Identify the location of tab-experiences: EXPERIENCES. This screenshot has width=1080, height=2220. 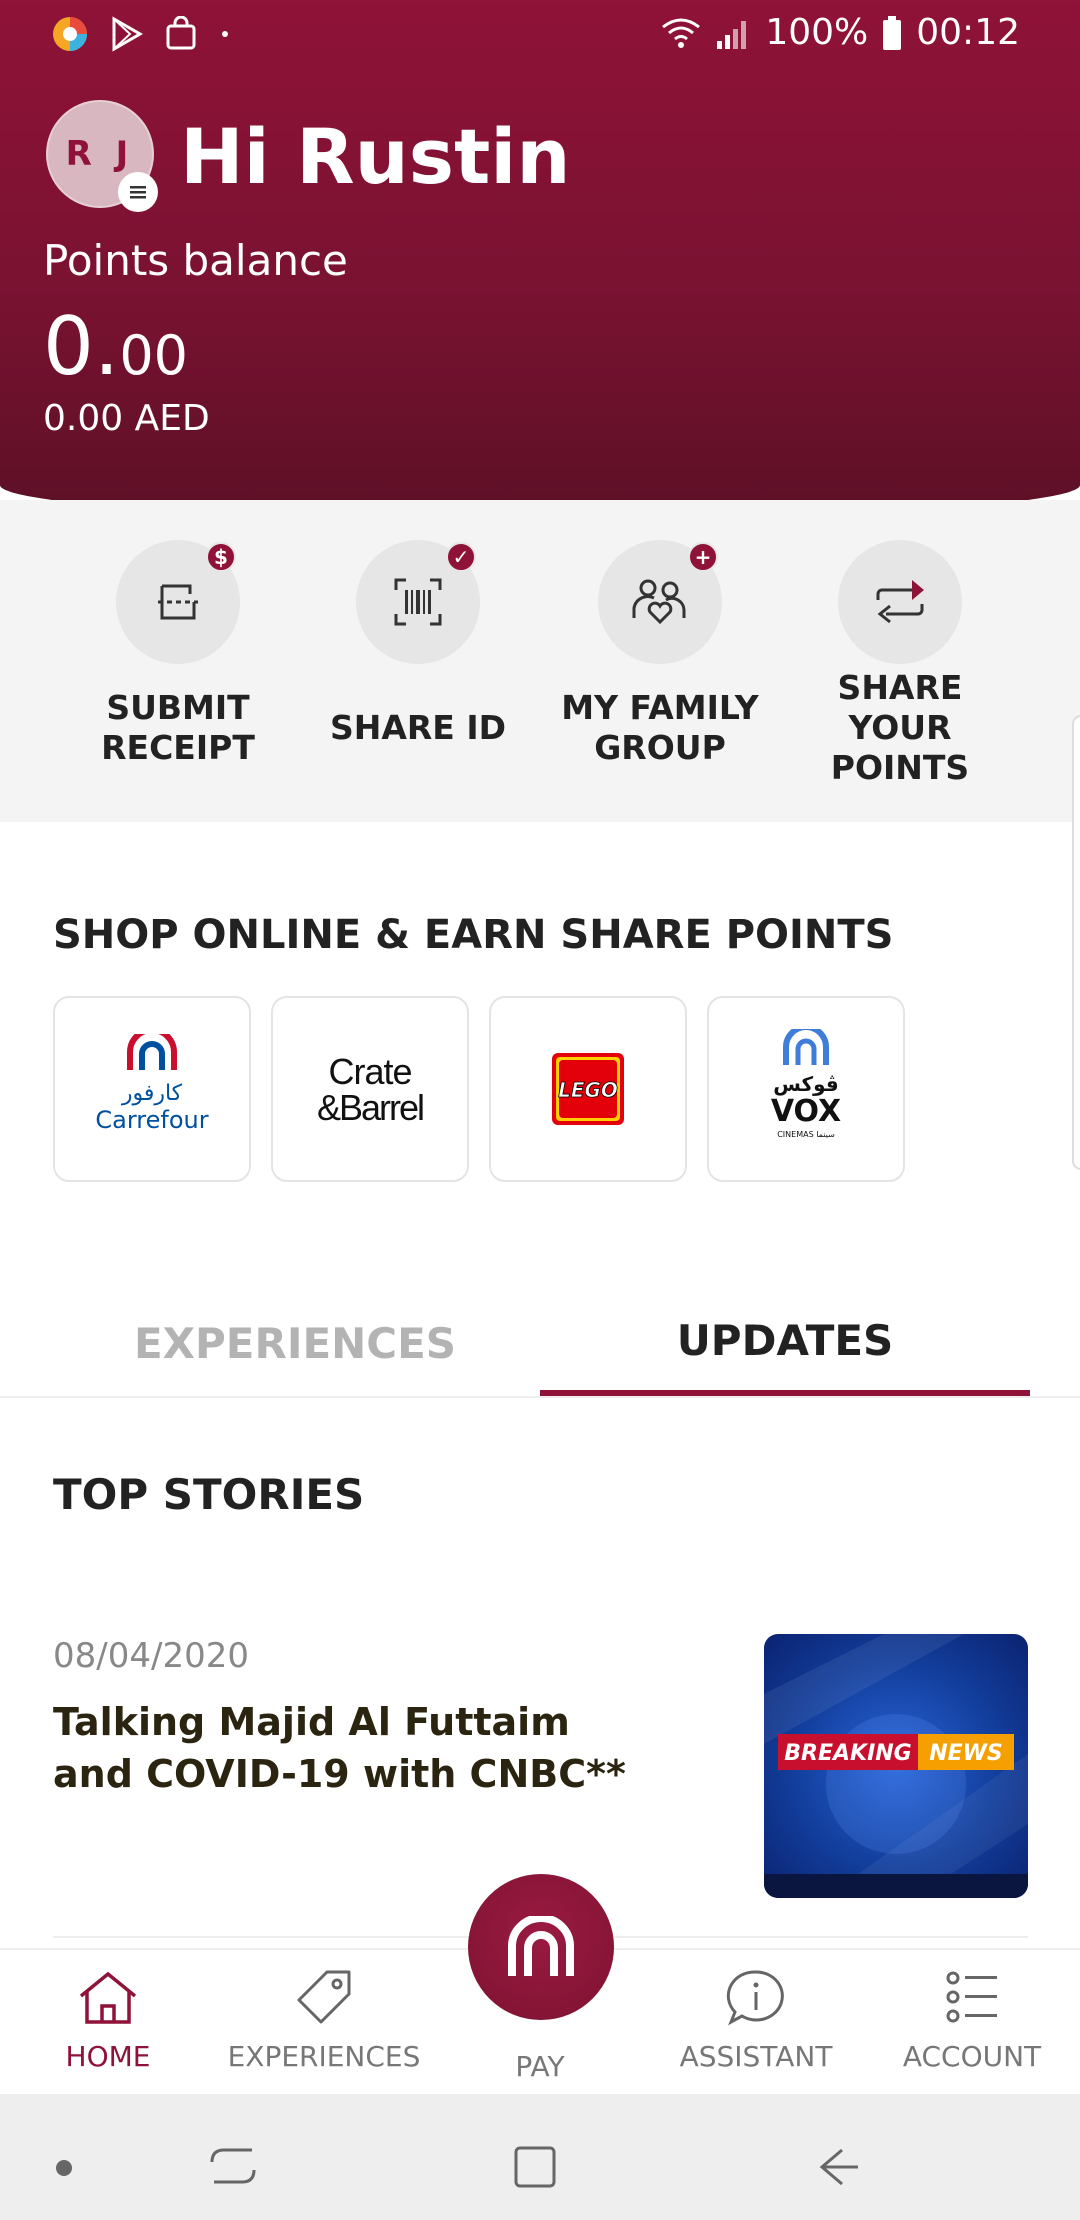
(295, 1343).